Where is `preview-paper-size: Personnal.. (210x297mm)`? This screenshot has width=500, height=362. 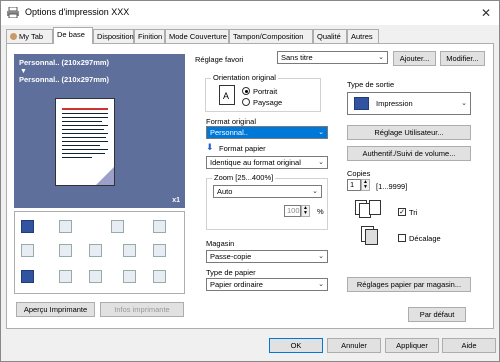
preview-paper-size: Personnal.. (210x297mm) is located at coordinates (64, 79).